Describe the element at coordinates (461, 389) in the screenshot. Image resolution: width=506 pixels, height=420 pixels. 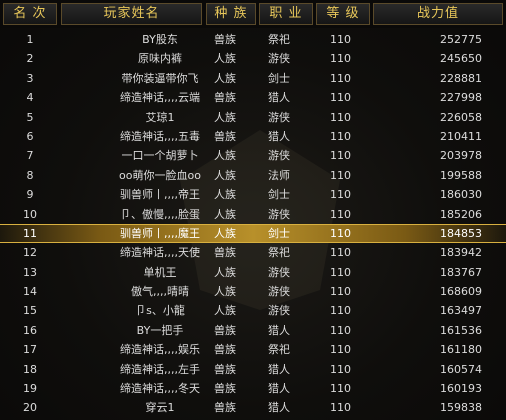
I see `power-cell: 160193` at that location.